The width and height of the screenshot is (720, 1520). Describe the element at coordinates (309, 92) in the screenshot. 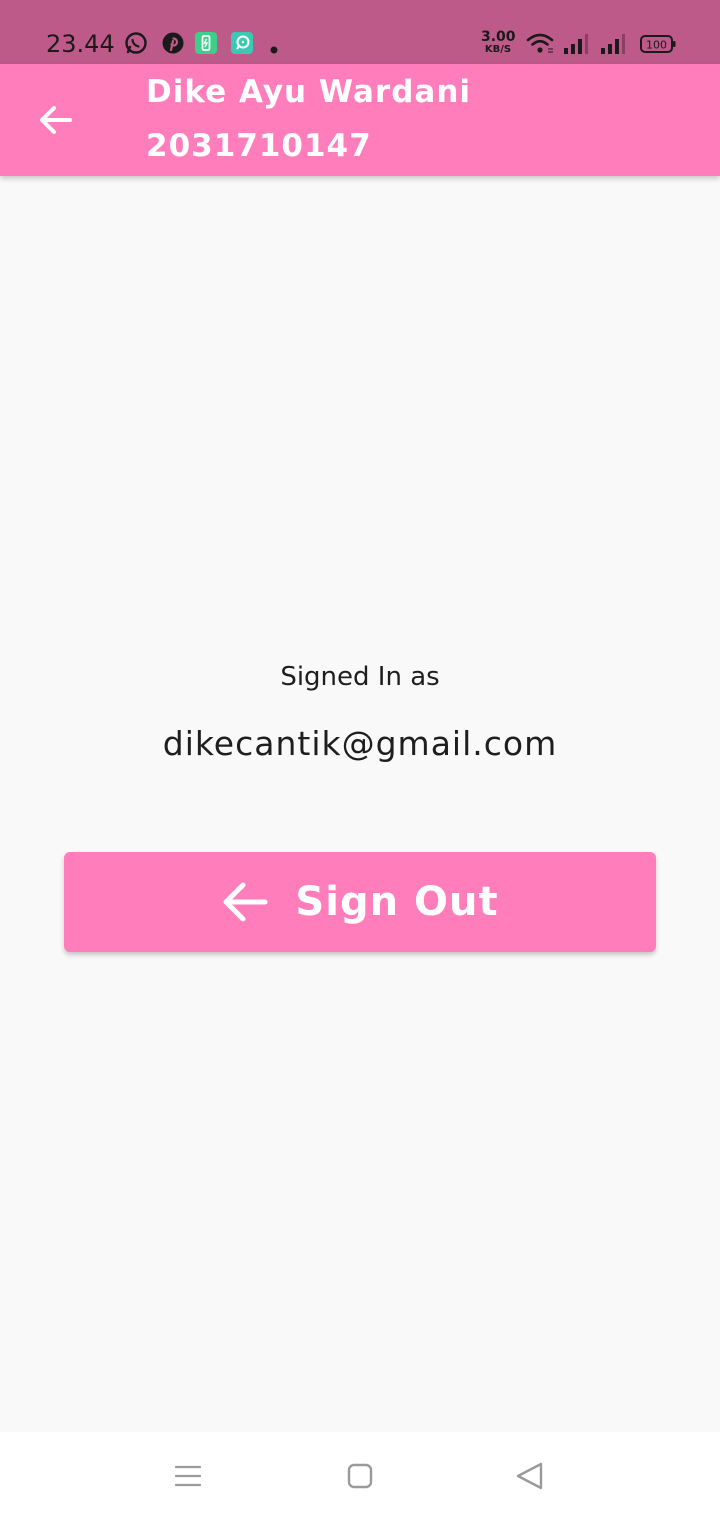

I see `app-bar-title-name: Dike Ayu Wardani` at that location.